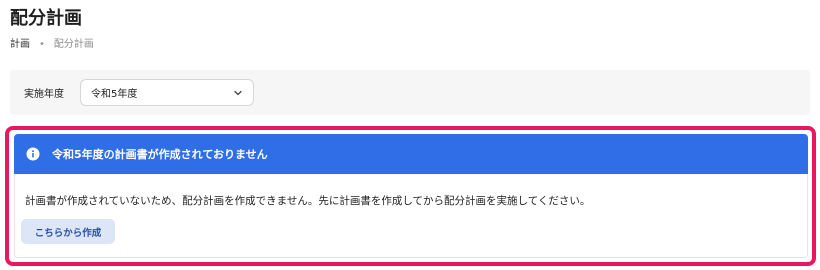 Image resolution: width=820 pixels, height=270 pixels. What do you see at coordinates (114, 94) in the screenshot?
I see `fiscal-year-value: 令和5年度` at bounding box center [114, 94].